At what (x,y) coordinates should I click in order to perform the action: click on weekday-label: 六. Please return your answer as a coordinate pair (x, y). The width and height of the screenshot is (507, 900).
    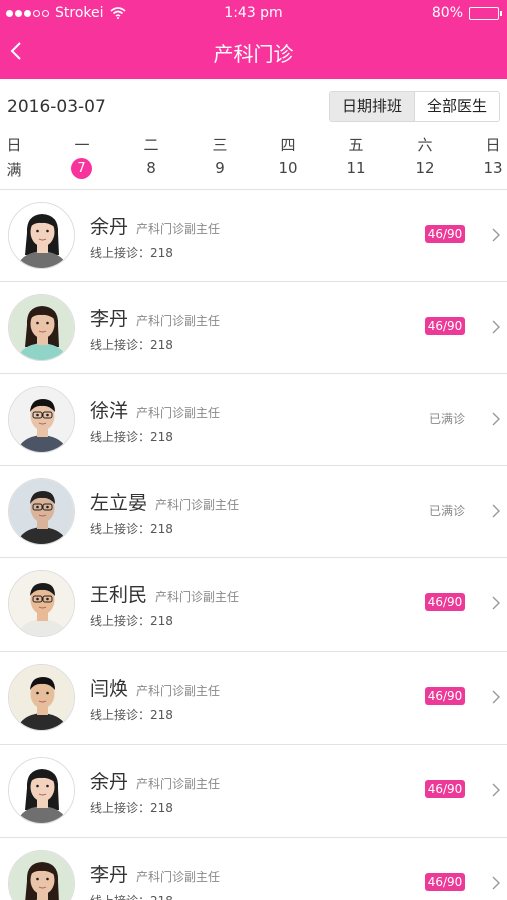
    Looking at the image, I should click on (425, 145).